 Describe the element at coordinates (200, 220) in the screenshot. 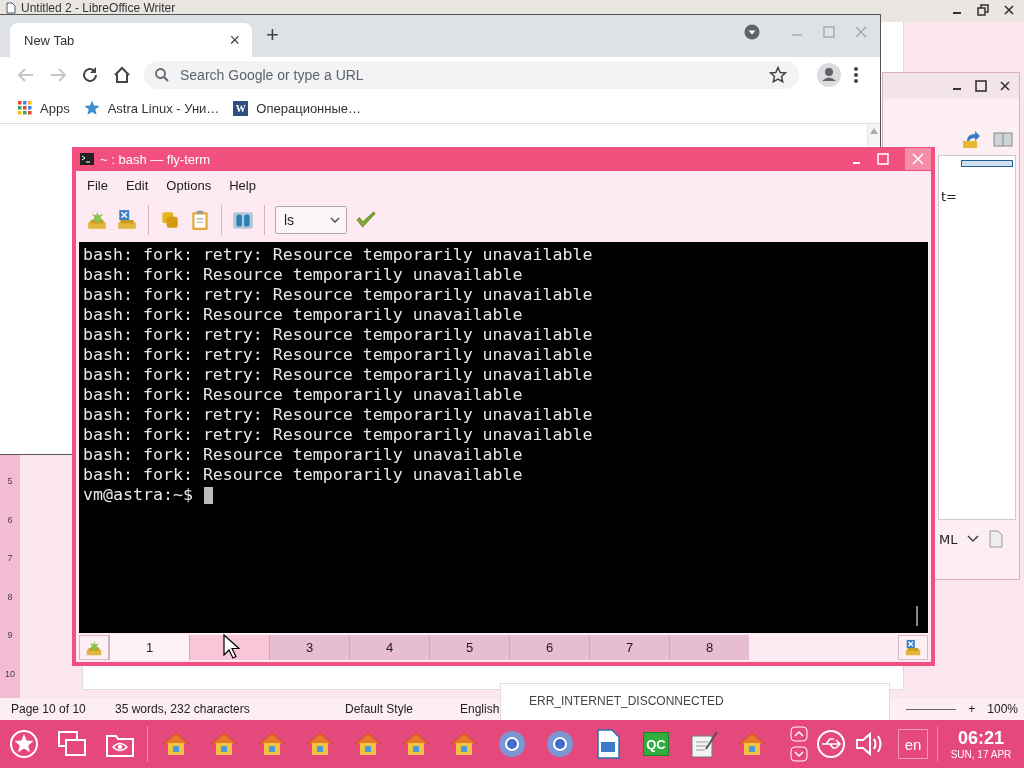

I see `clipboard-icon` at that location.